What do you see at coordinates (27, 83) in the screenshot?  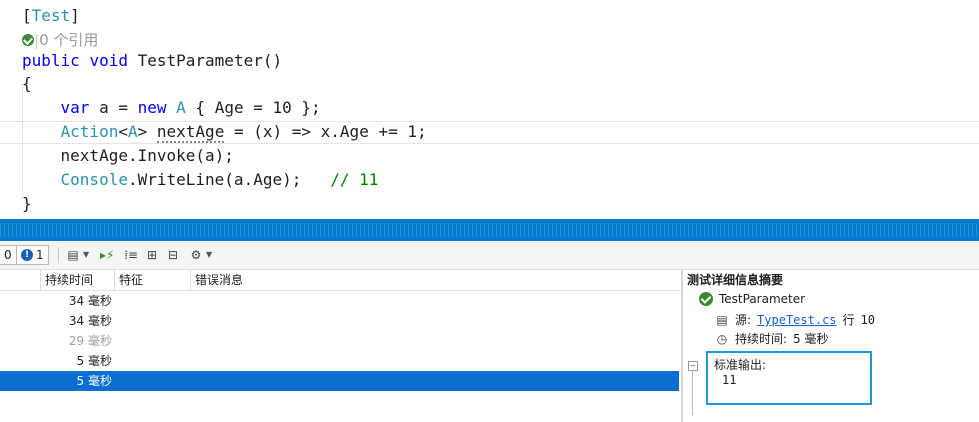 I see `code-line-open-brace: {` at bounding box center [27, 83].